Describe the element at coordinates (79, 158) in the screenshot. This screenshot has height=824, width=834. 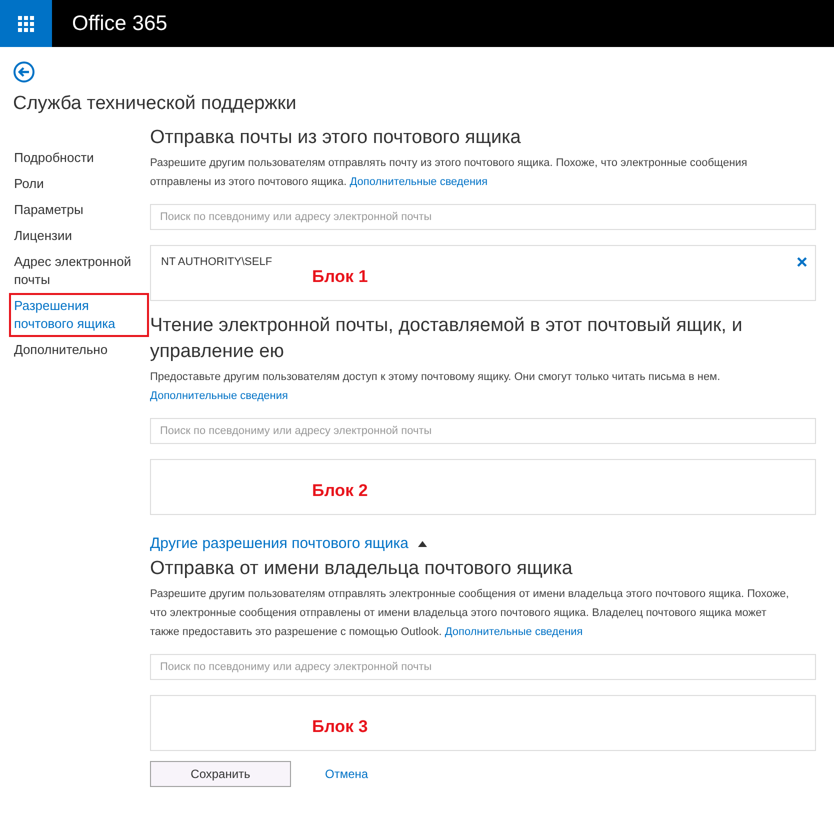
I see `nav-item: Подробности` at that location.